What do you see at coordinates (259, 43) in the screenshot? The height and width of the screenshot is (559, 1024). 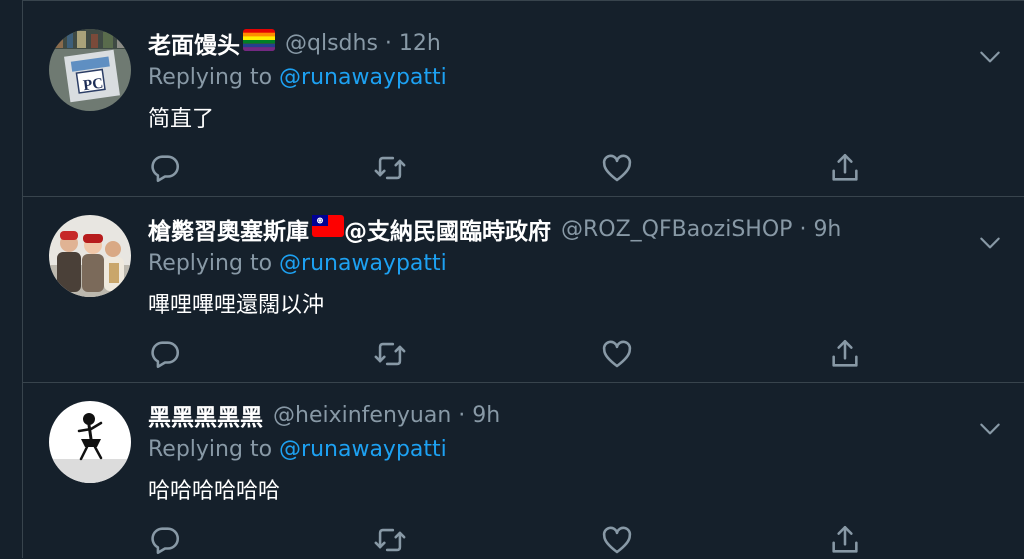 I see `rainbow-flag-icon` at bounding box center [259, 43].